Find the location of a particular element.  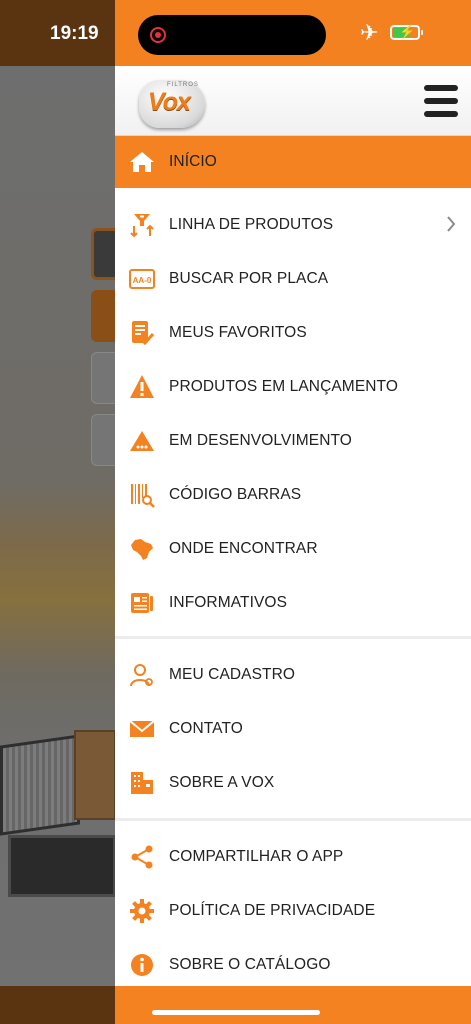

menu-label: POLÍTICA DE PRIVACIDADE is located at coordinates (272, 910).